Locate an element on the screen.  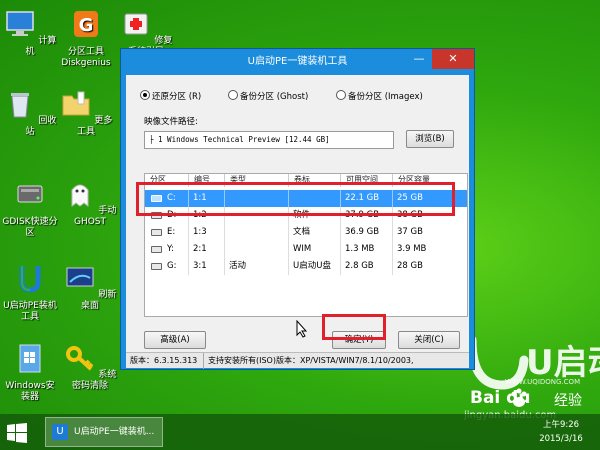
watermark-url: WWW.UQIDONG.COM is located at coordinates (543, 382).